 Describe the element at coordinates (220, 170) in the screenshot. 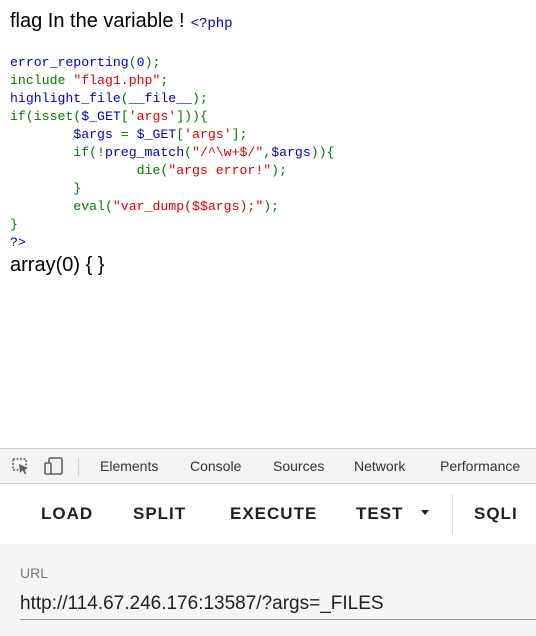

I see `code-token: "args error!"` at that location.